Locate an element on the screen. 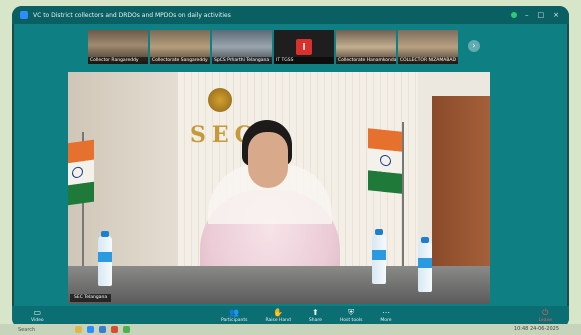  host-tools-button: ⛨ Host tools is located at coordinates (351, 315).